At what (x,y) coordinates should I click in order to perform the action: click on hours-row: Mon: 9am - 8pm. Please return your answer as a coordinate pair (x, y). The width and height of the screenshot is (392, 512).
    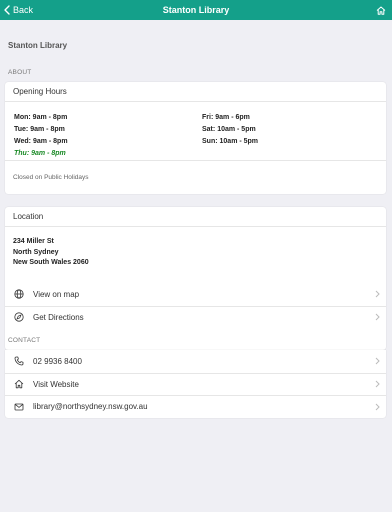
    Looking at the image, I should click on (40, 117).